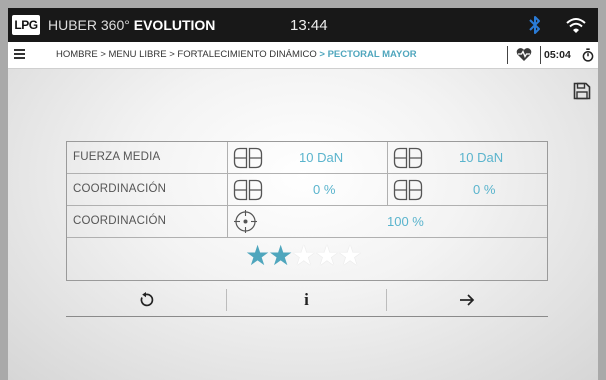 The width and height of the screenshot is (606, 380). I want to click on info-icon: i, so click(306, 299).